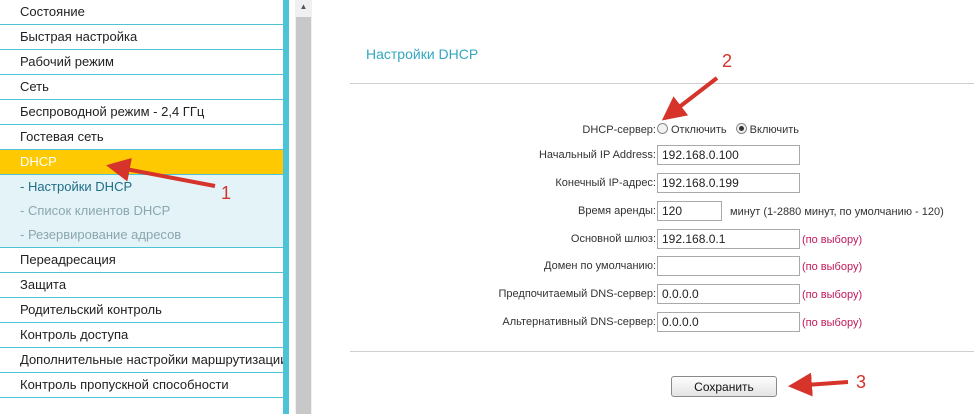  I want to click on arrow-3-icon, so click(818, 384).